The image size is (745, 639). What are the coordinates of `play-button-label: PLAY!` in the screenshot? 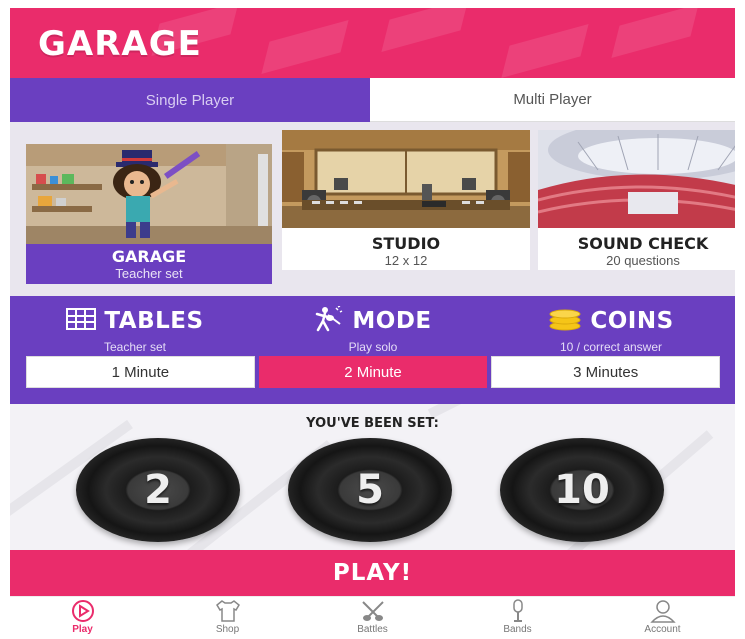 It's located at (372, 573).